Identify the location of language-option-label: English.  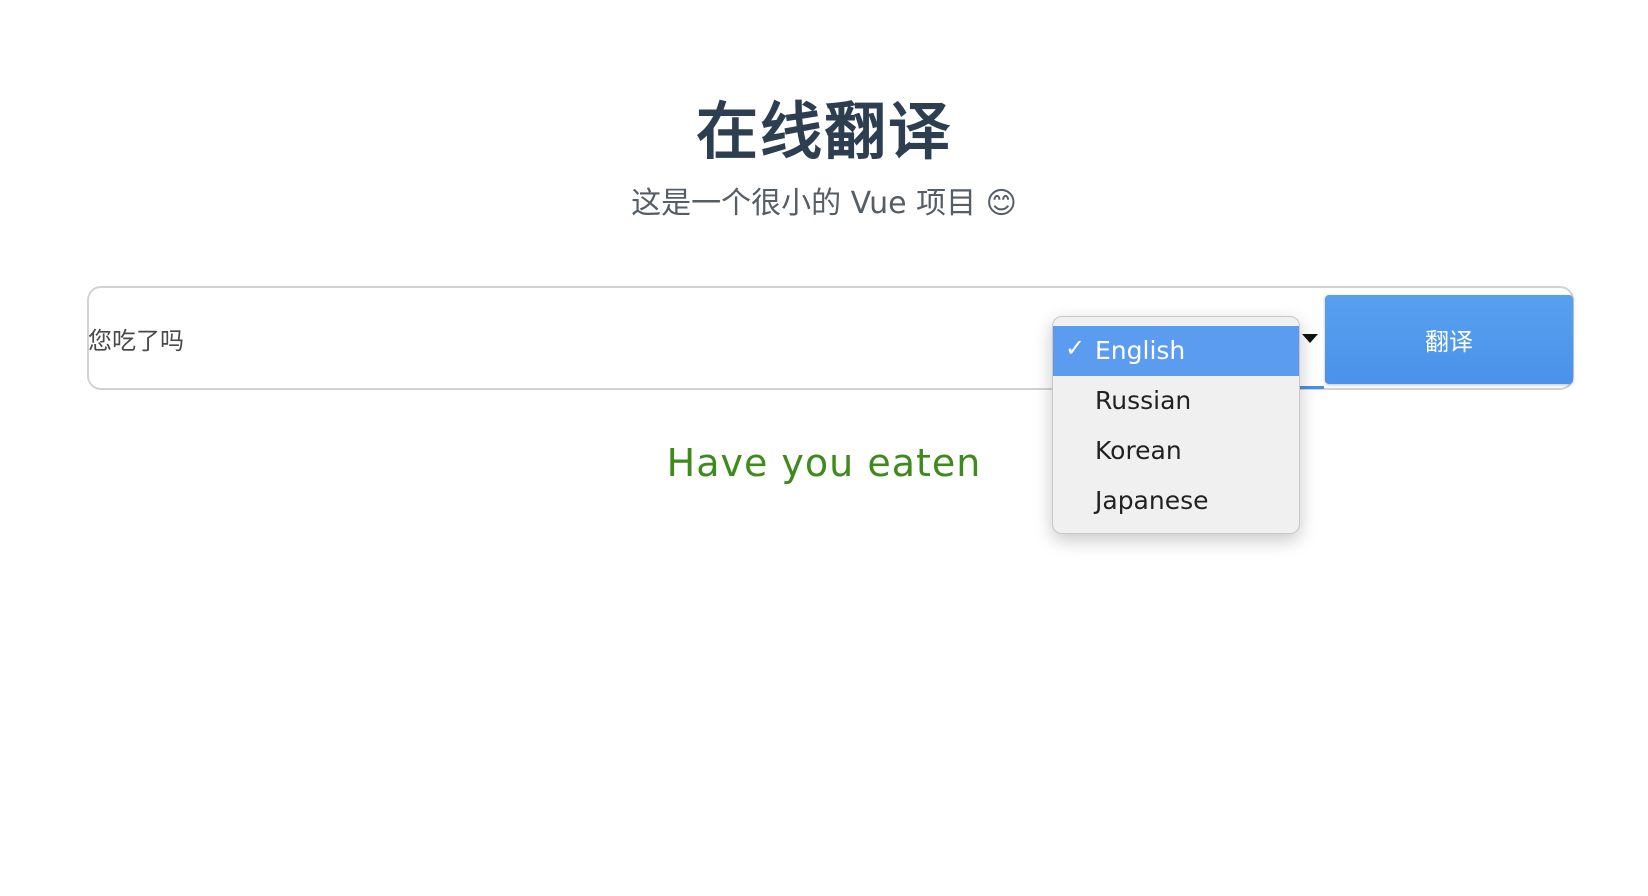
(1140, 350).